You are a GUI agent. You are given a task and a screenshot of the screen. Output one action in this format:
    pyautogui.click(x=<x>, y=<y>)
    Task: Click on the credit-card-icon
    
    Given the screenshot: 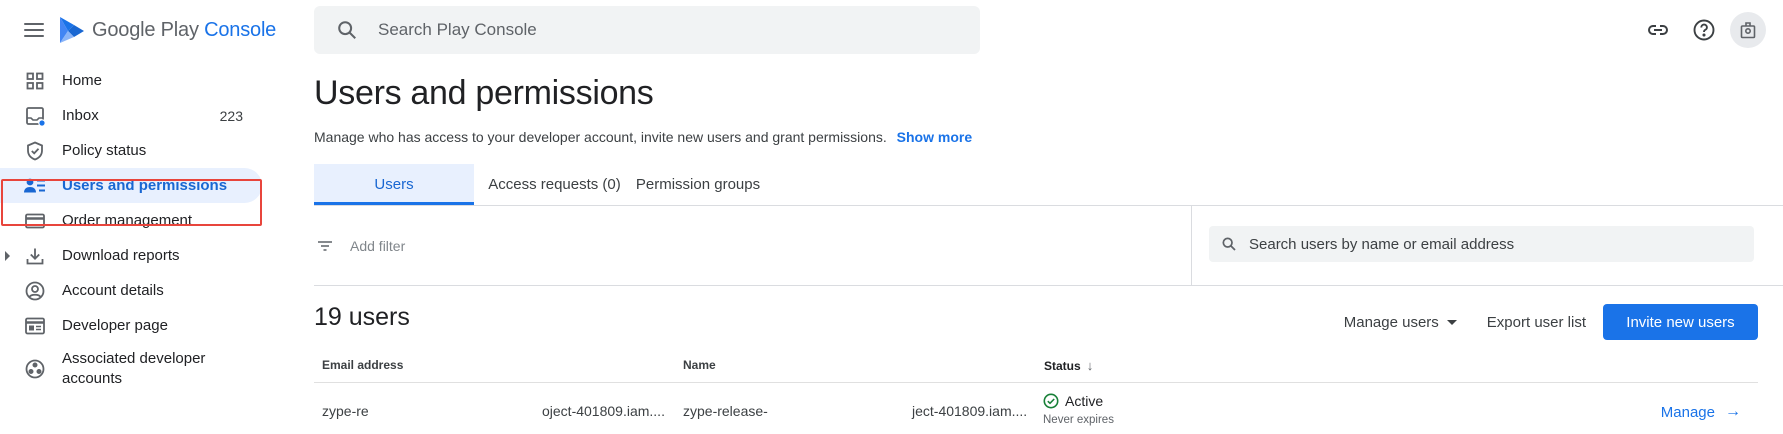 What is the action you would take?
    pyautogui.click(x=35, y=221)
    